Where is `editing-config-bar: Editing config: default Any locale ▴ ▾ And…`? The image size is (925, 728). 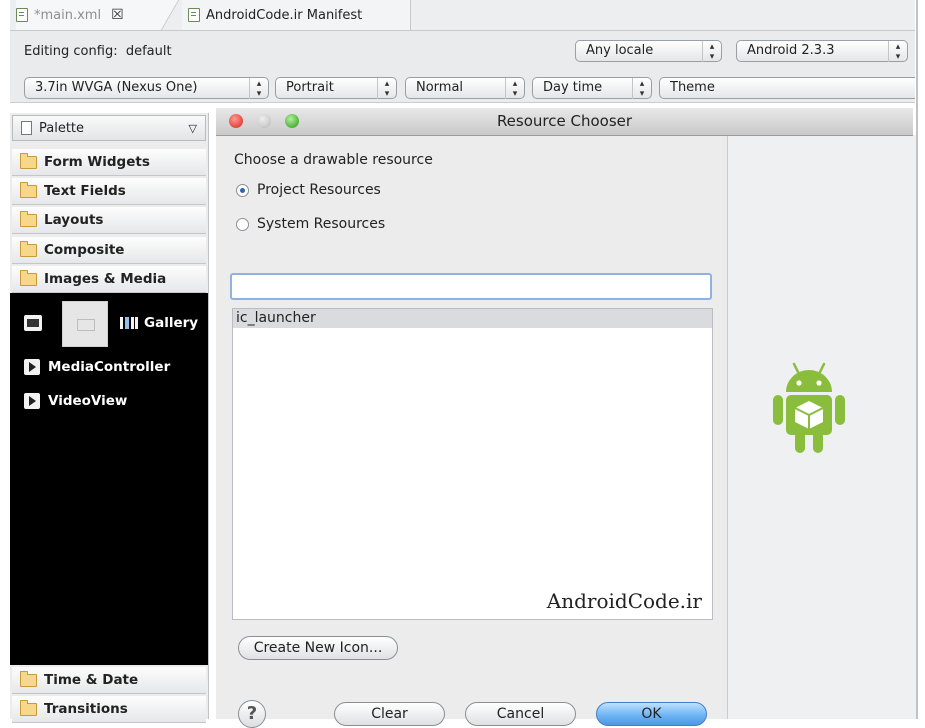 editing-config-bar: Editing config: default Any locale ▴ ▾ And… is located at coordinates (462, 53).